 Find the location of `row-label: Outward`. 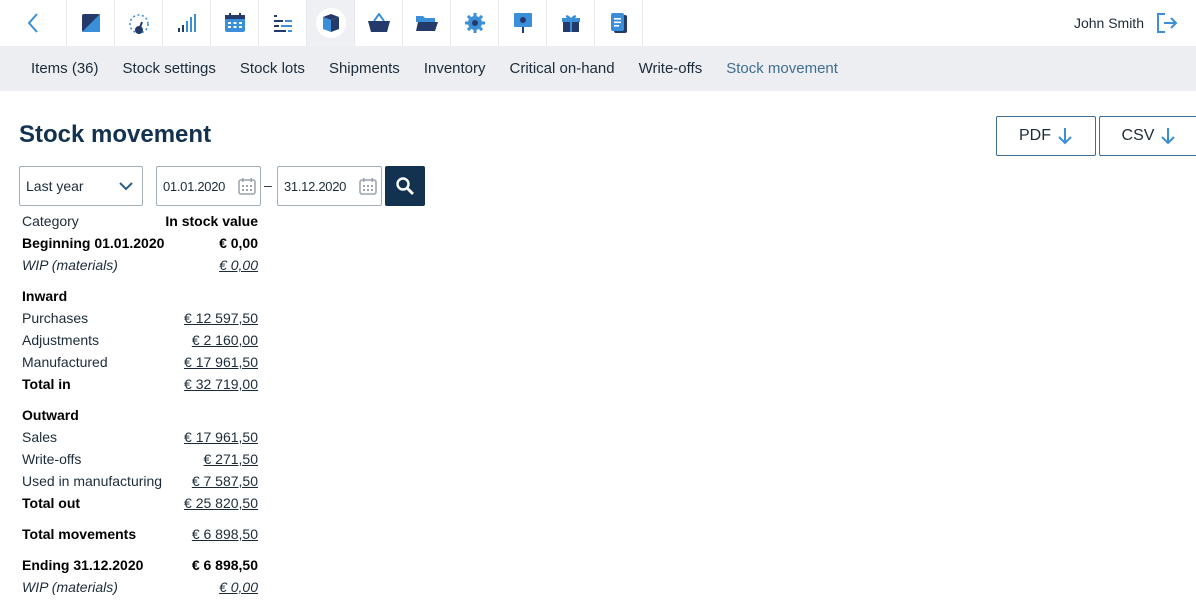

row-label: Outward is located at coordinates (50, 415).